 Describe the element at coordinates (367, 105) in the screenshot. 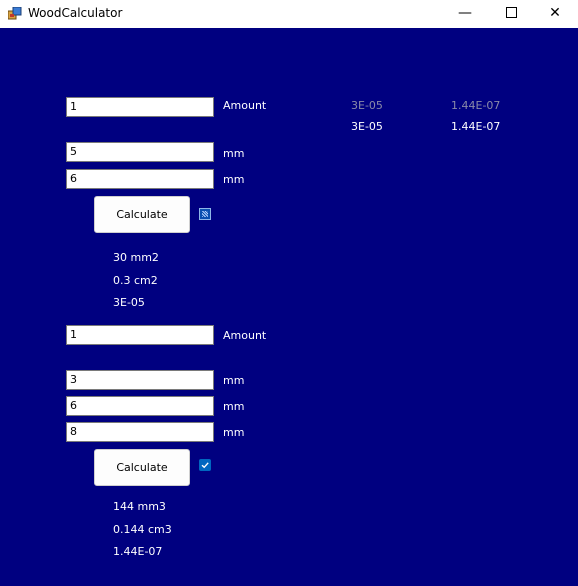

I see `summary-area-value-disabled: 3E-05` at that location.